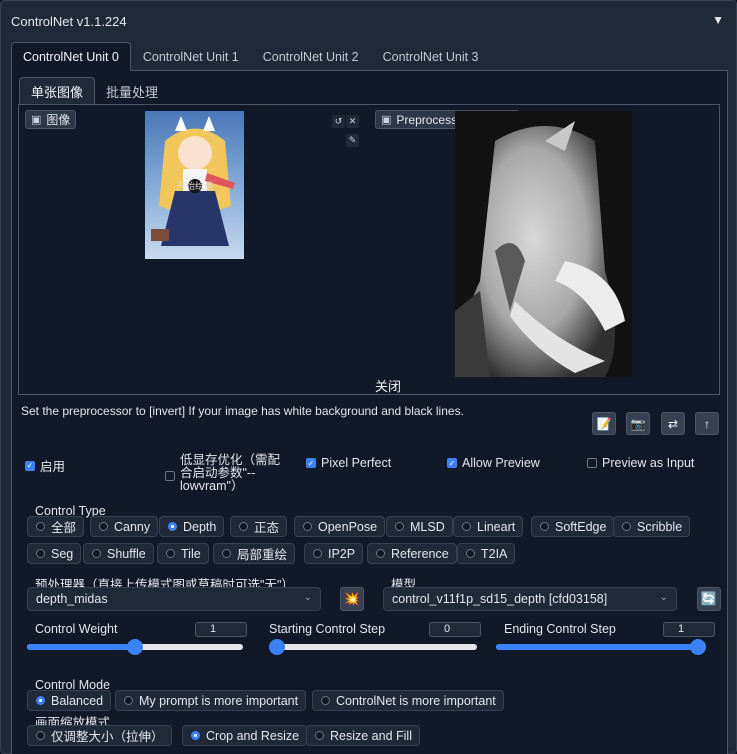  I want to click on resize-mode-crop-resize: Crop and Resize, so click(245, 735).